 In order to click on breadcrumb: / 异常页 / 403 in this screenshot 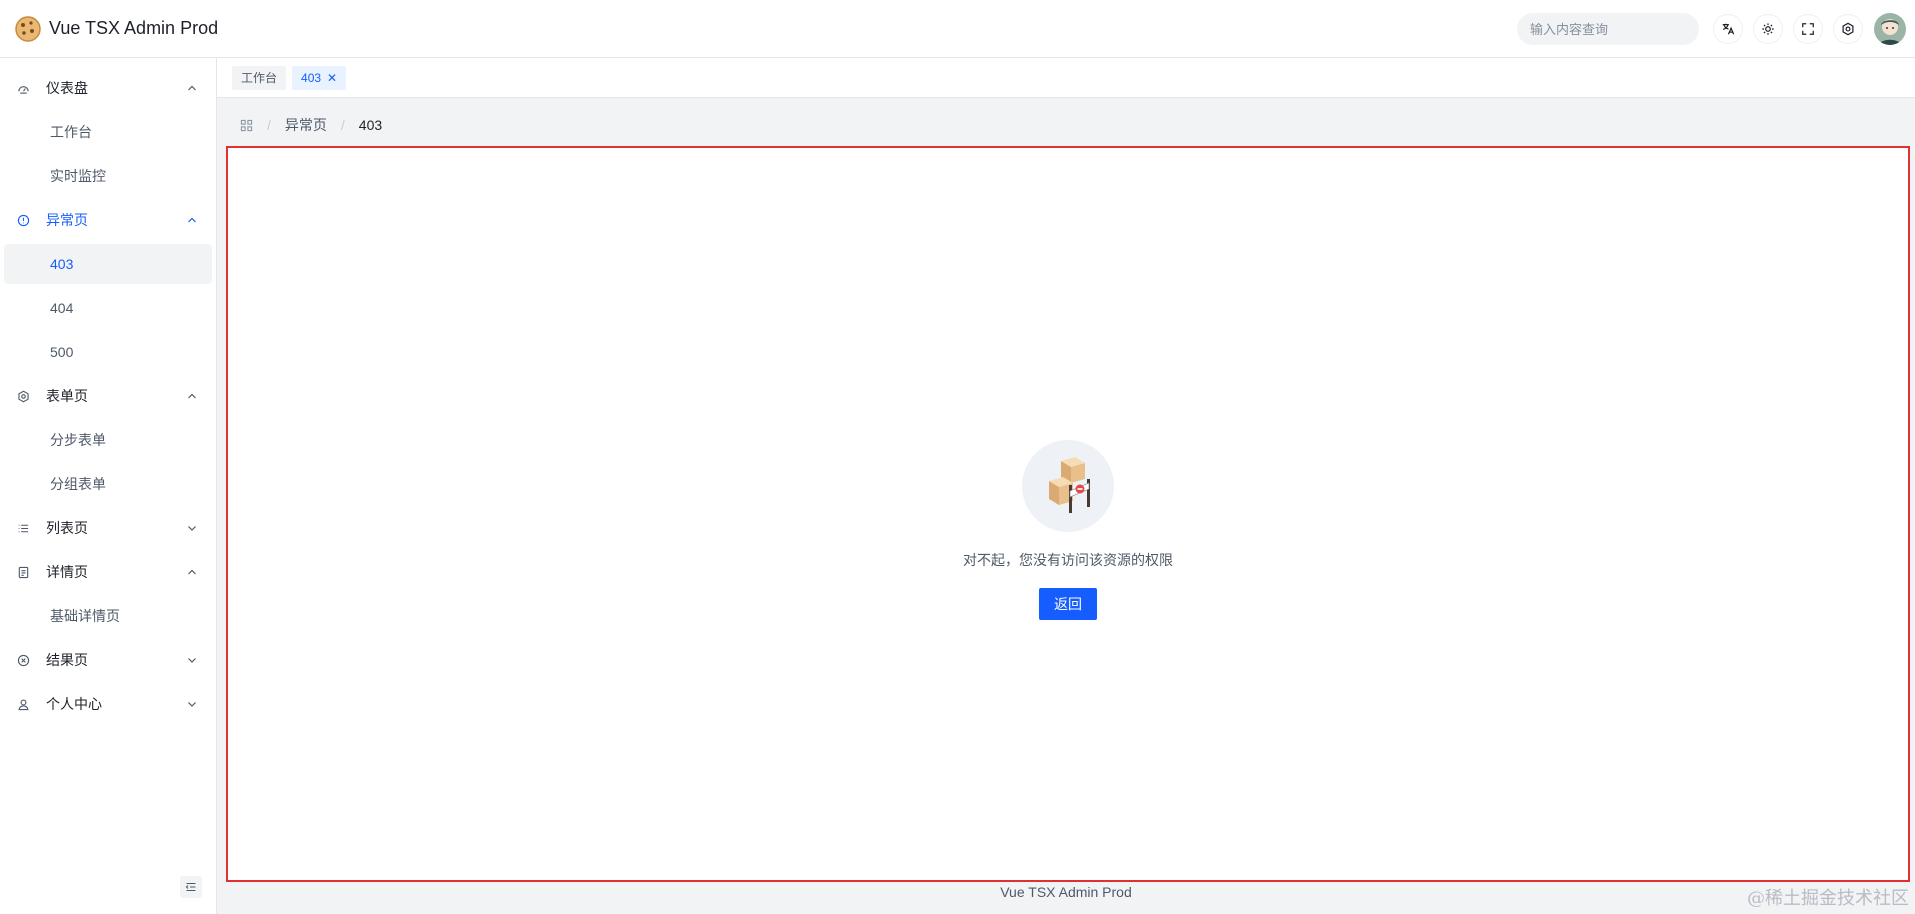, I will do `click(311, 125)`.